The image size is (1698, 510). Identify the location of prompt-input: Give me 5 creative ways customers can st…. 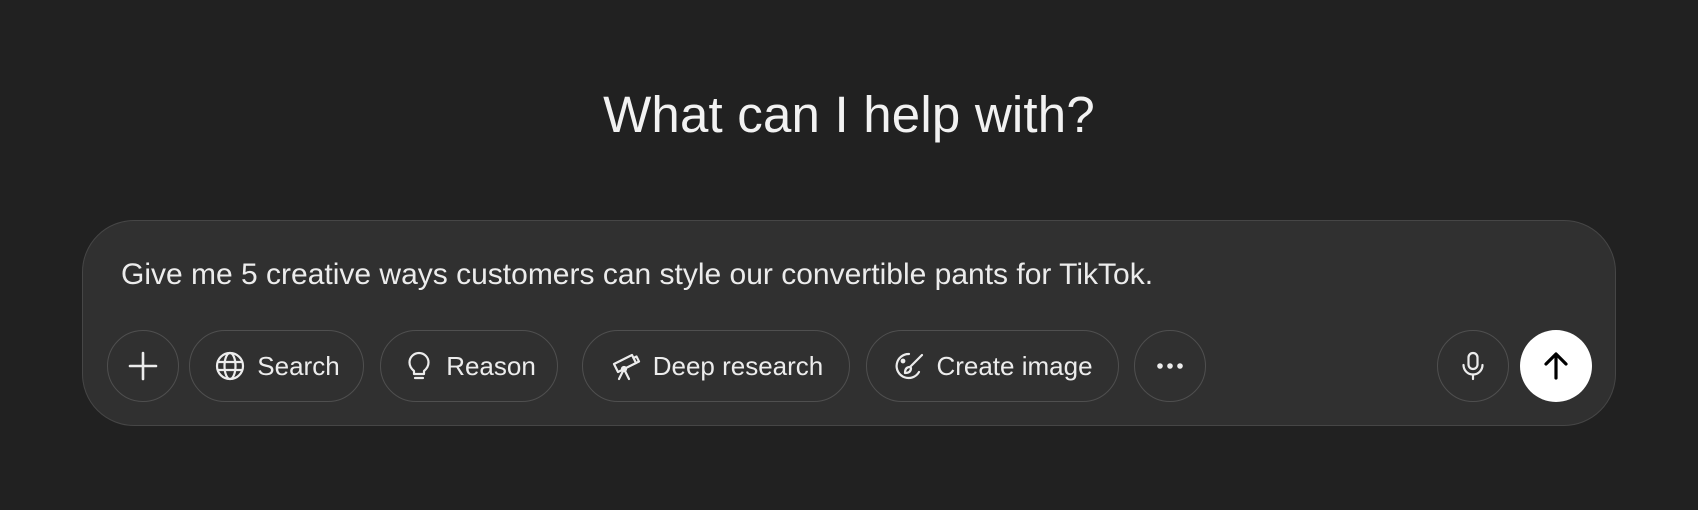
(831, 275).